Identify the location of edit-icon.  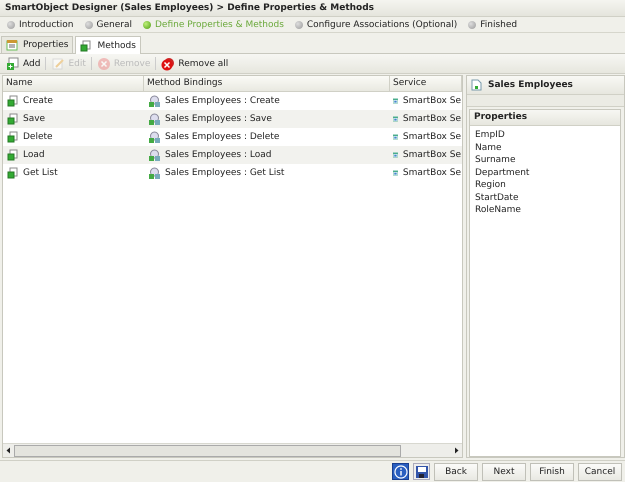
(58, 63).